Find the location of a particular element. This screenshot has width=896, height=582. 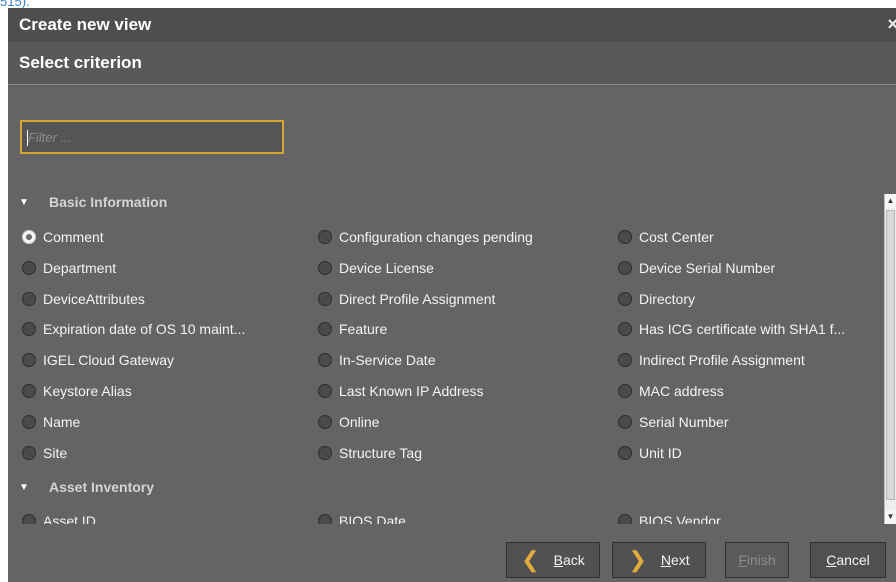

criterion-option: Device Serial Number is located at coordinates (696, 268).